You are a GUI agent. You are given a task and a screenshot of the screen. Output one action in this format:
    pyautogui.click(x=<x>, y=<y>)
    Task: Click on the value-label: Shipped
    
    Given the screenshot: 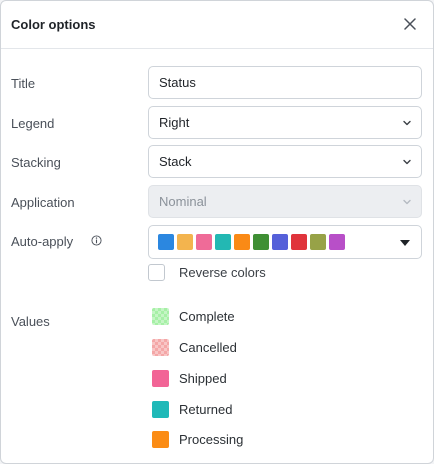 What is the action you would take?
    pyautogui.click(x=203, y=378)
    